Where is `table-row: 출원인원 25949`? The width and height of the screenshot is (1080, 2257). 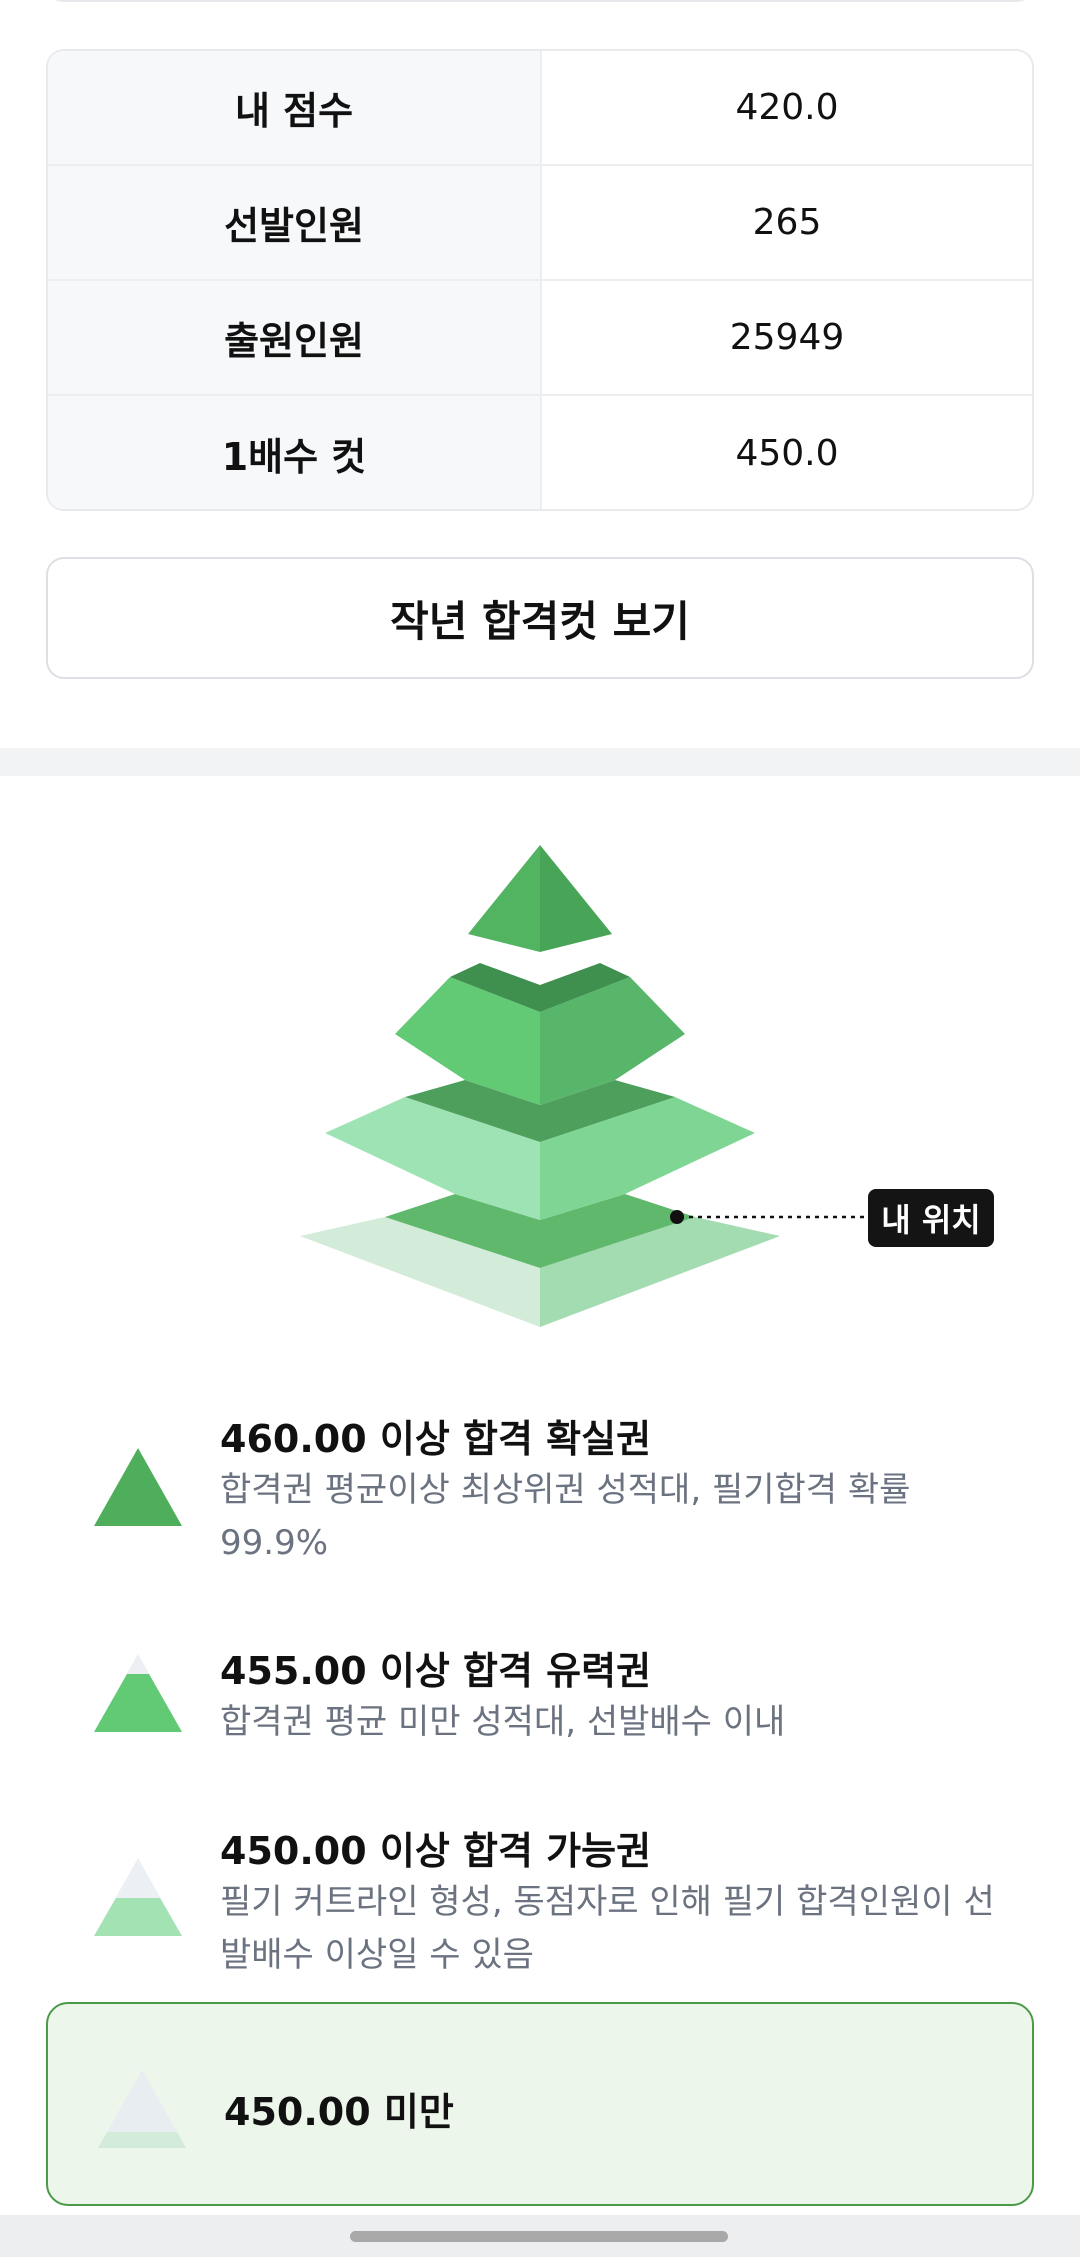
table-row: 출원인원 25949 is located at coordinates (540, 338).